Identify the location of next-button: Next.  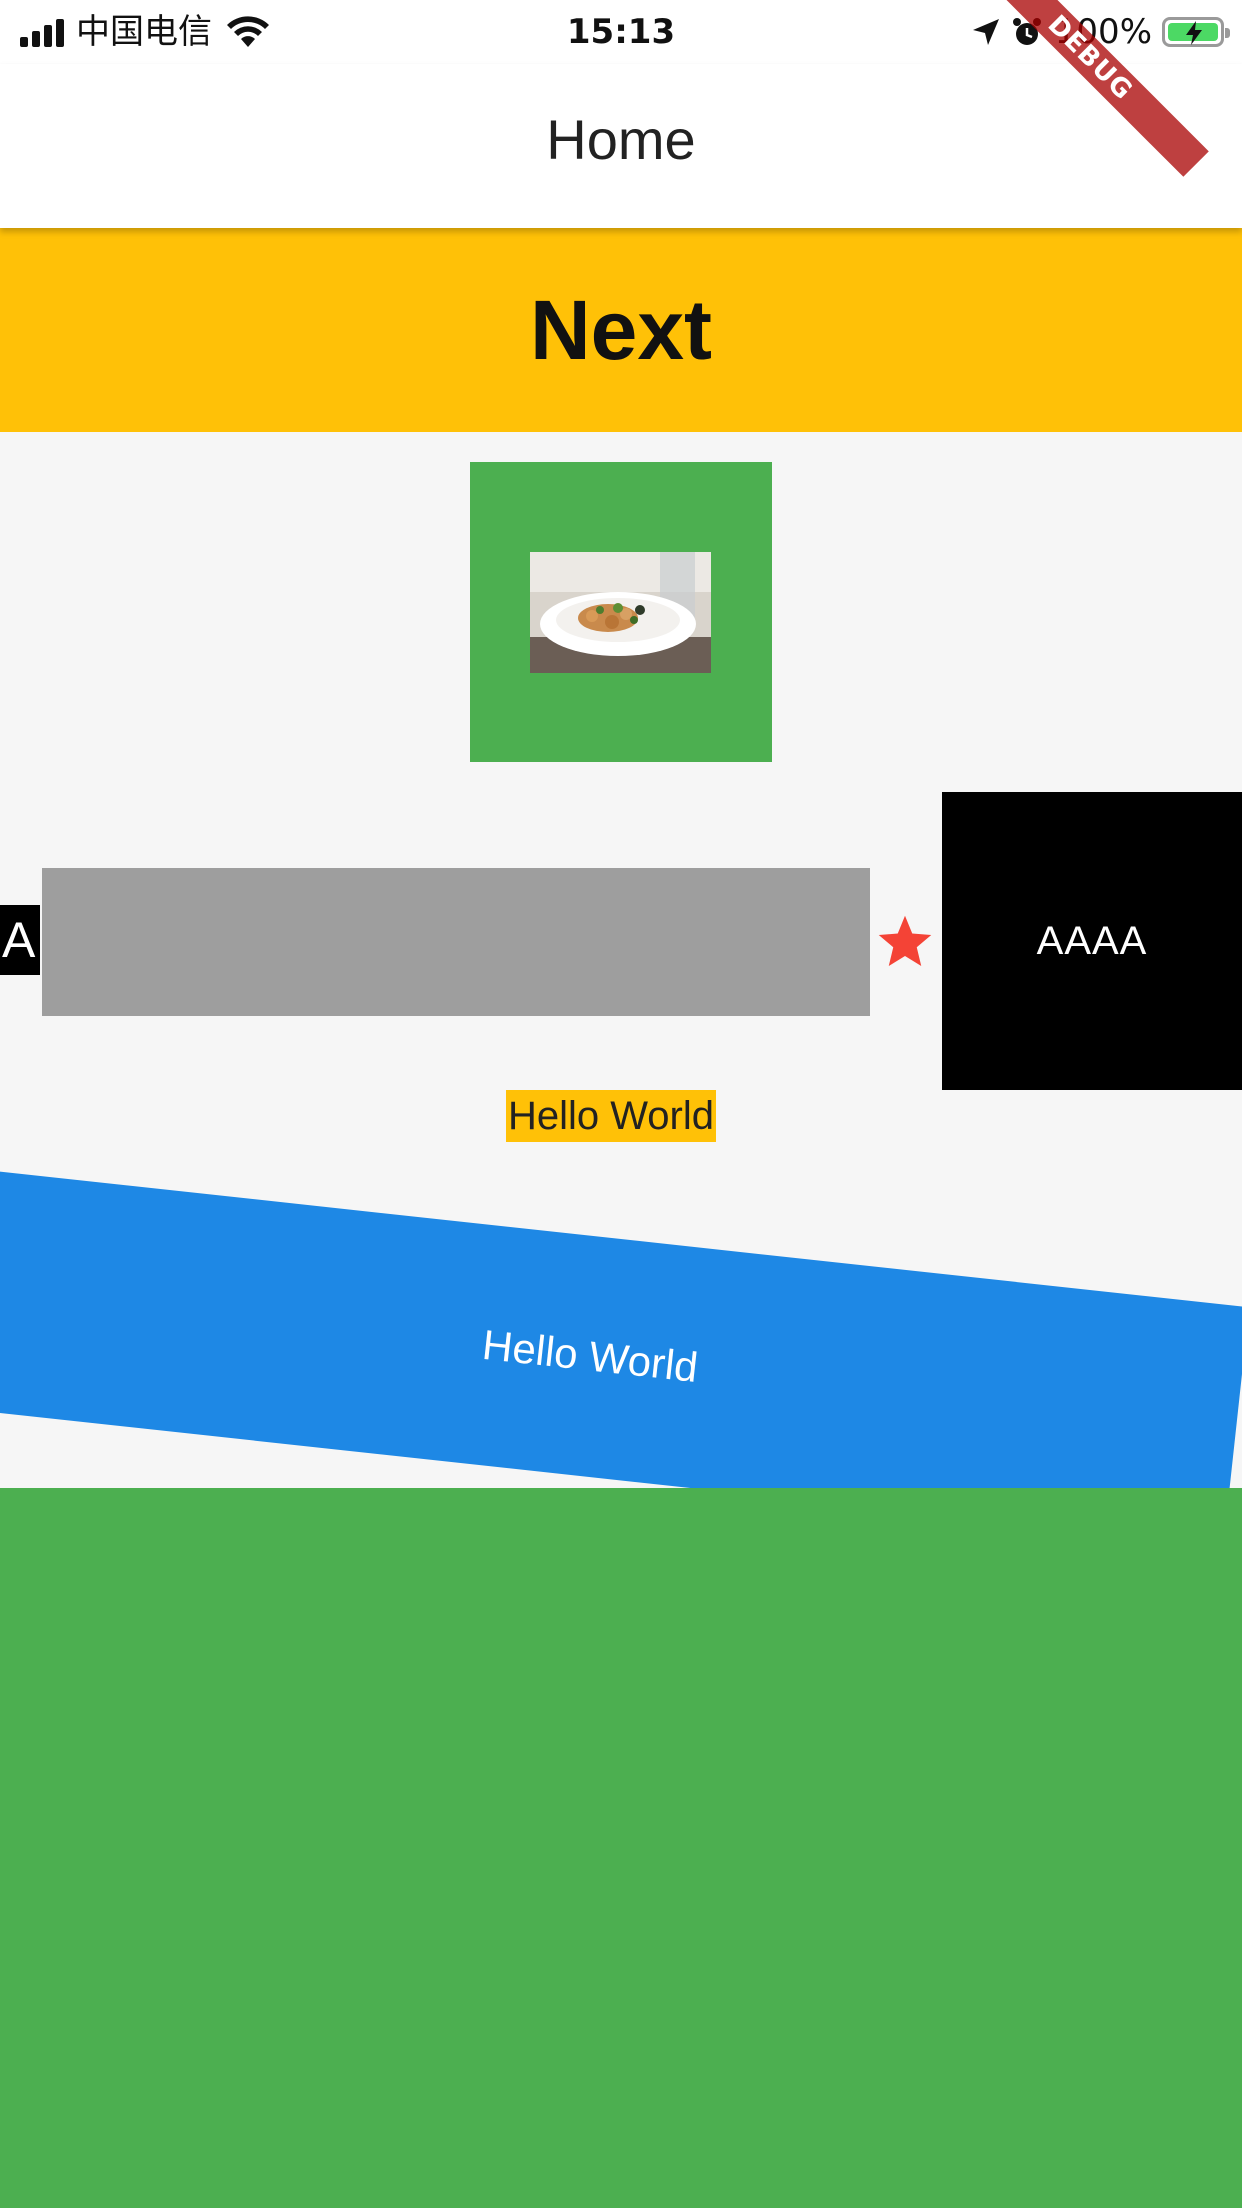
(621, 330).